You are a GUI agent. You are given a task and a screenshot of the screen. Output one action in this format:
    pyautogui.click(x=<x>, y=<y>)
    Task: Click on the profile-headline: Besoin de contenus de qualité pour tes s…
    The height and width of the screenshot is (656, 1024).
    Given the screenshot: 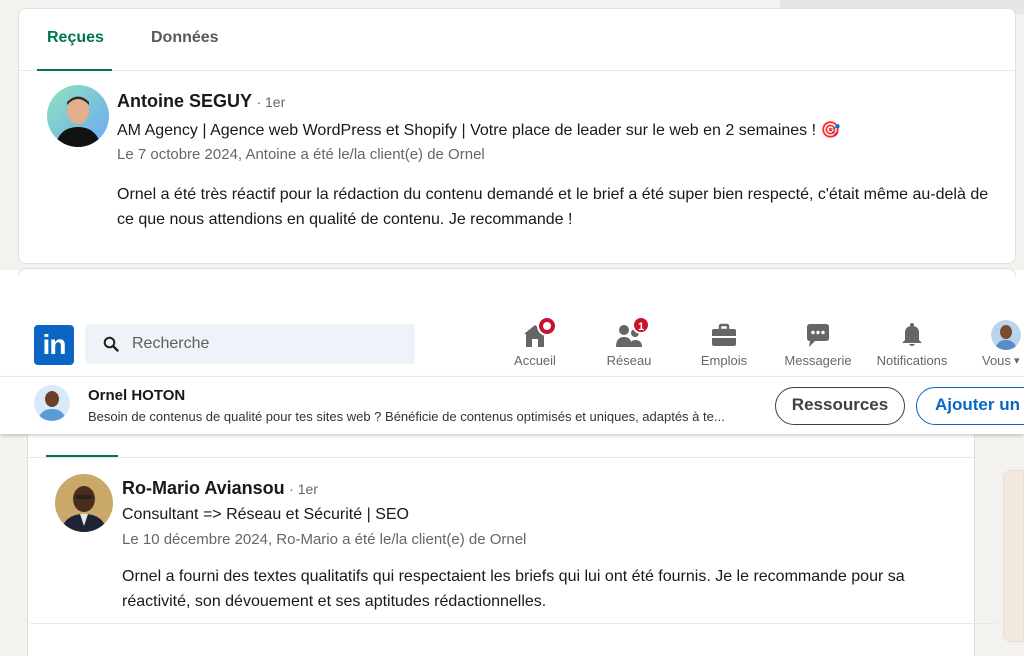 What is the action you would take?
    pyautogui.click(x=406, y=416)
    